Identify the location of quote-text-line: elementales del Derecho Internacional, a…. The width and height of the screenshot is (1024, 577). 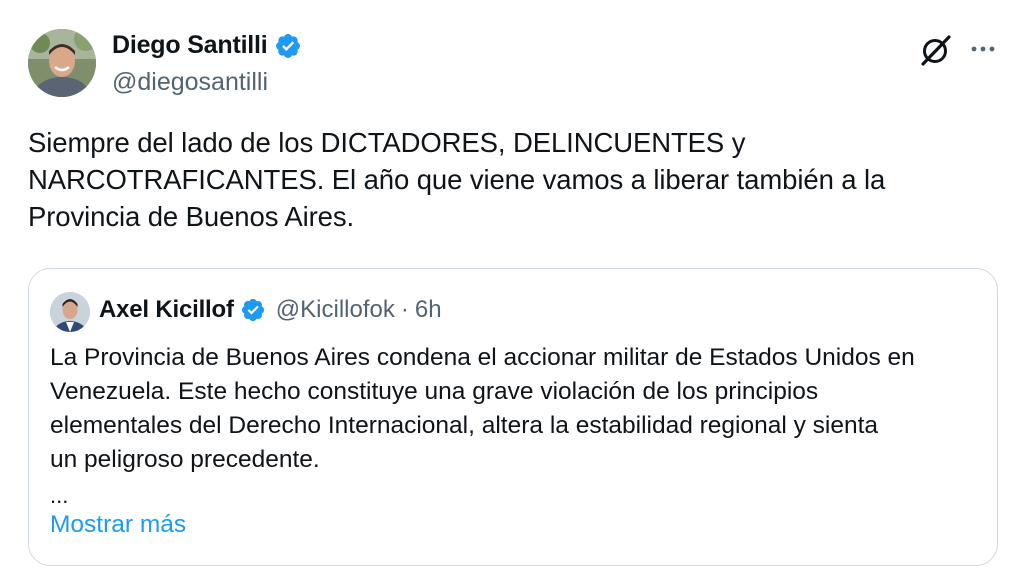
(464, 425).